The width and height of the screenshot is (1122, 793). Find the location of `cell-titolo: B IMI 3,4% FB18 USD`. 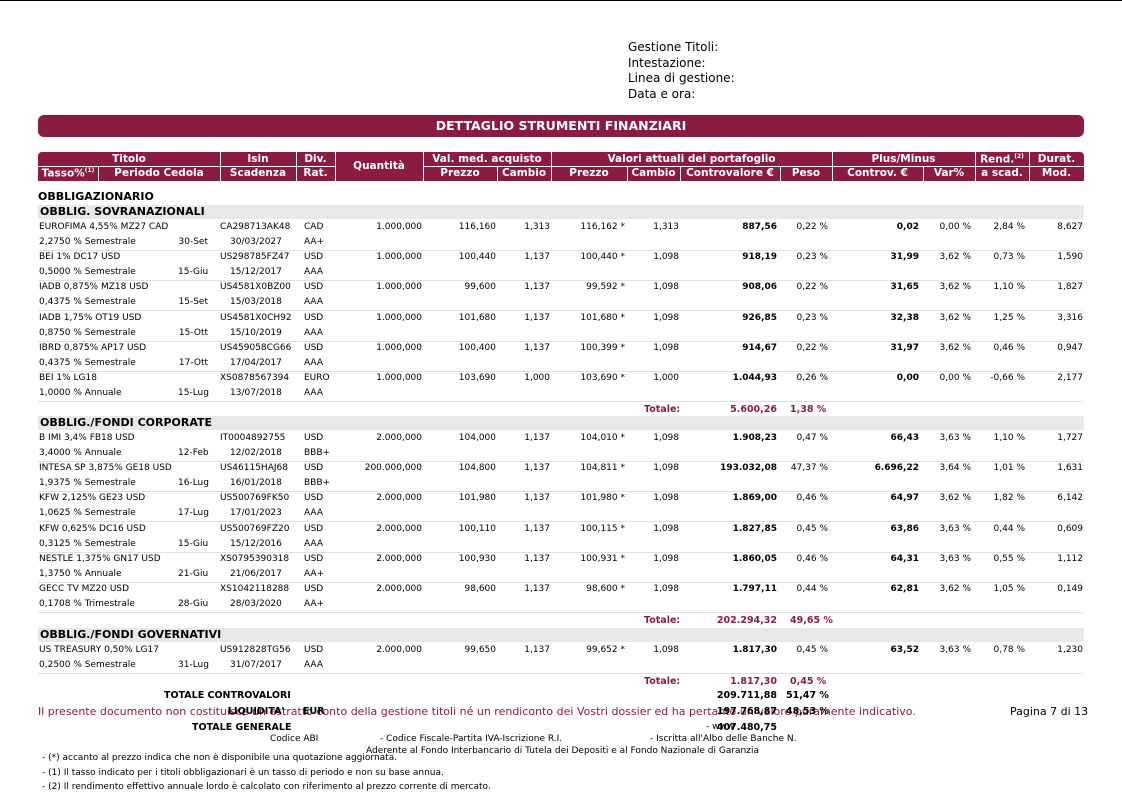

cell-titolo: B IMI 3,4% FB18 USD is located at coordinates (87, 438).